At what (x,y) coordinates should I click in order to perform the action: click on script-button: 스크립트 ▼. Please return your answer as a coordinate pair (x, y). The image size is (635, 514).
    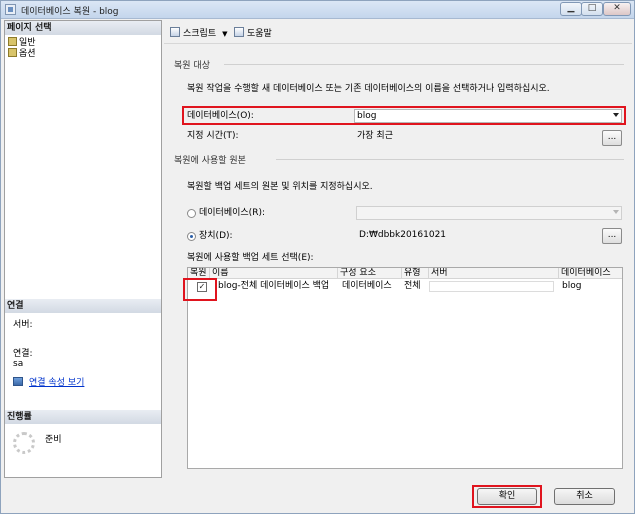
    Looking at the image, I should click on (199, 33).